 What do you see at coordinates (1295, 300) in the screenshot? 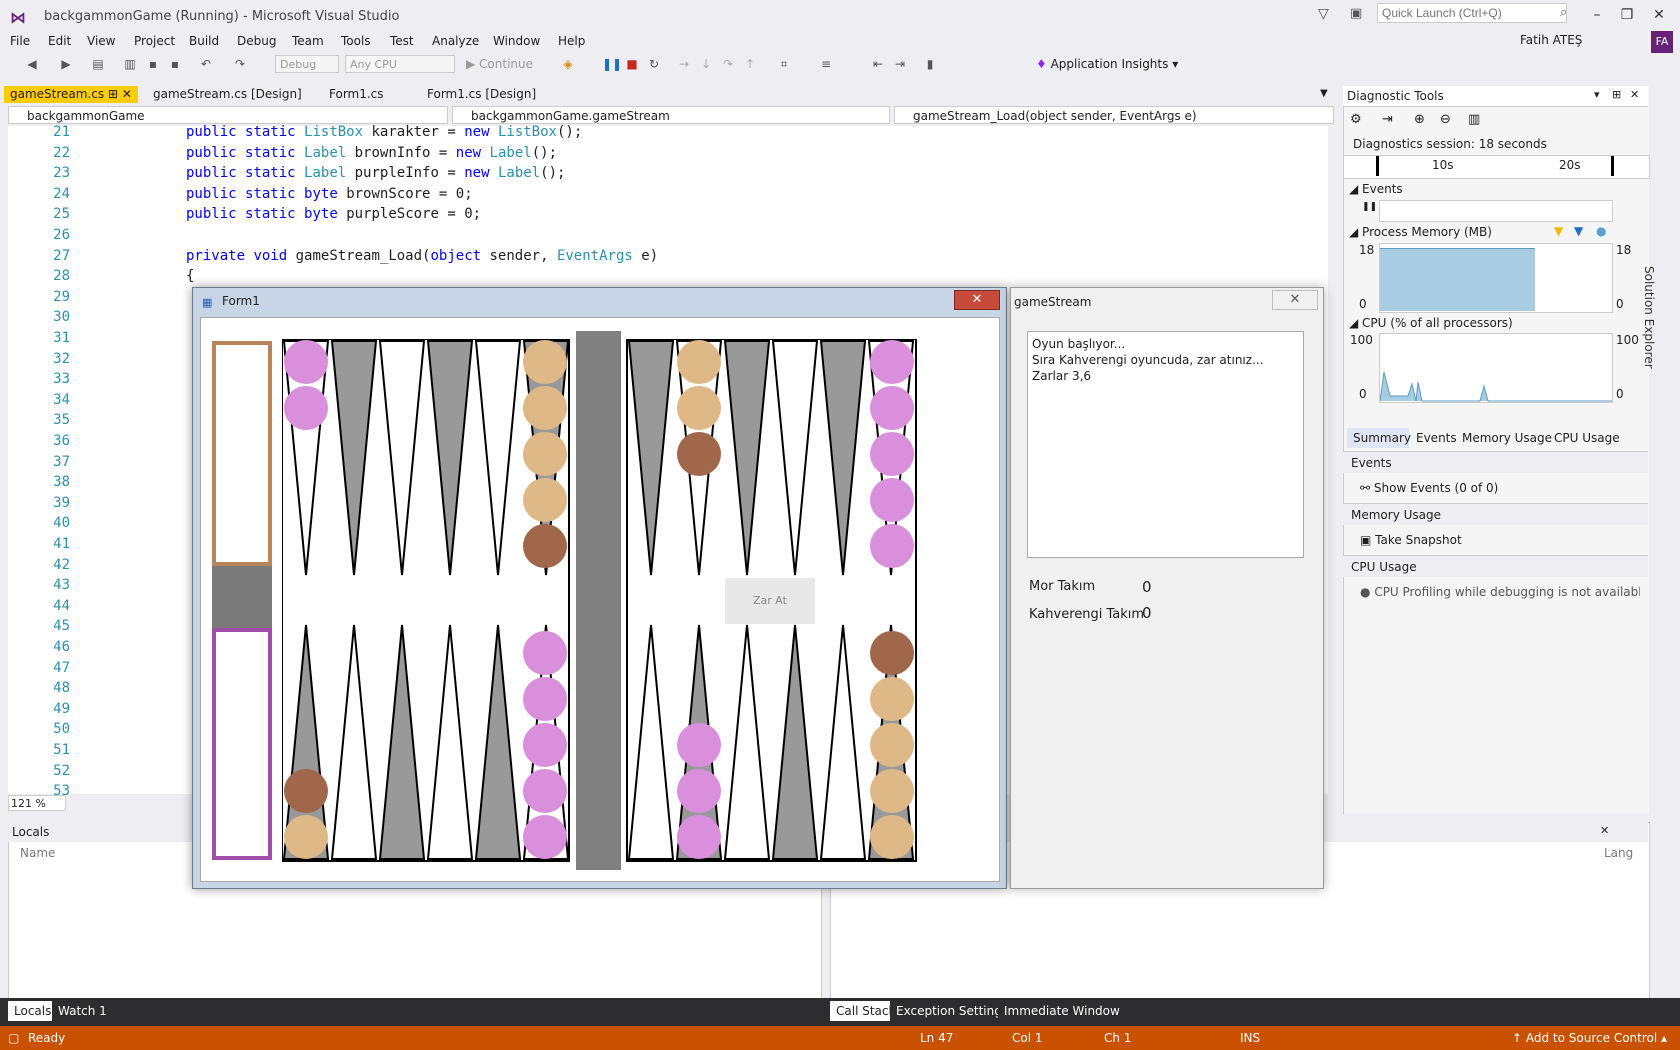
I see `gamestream-close-button: ✕` at bounding box center [1295, 300].